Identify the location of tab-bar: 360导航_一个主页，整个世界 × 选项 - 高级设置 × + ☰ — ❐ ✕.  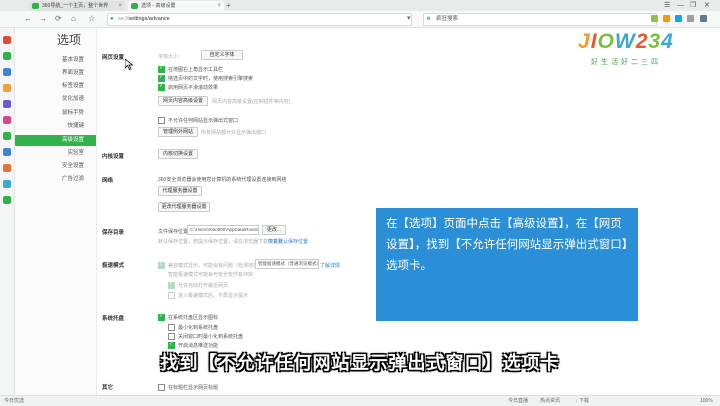
(360, 5).